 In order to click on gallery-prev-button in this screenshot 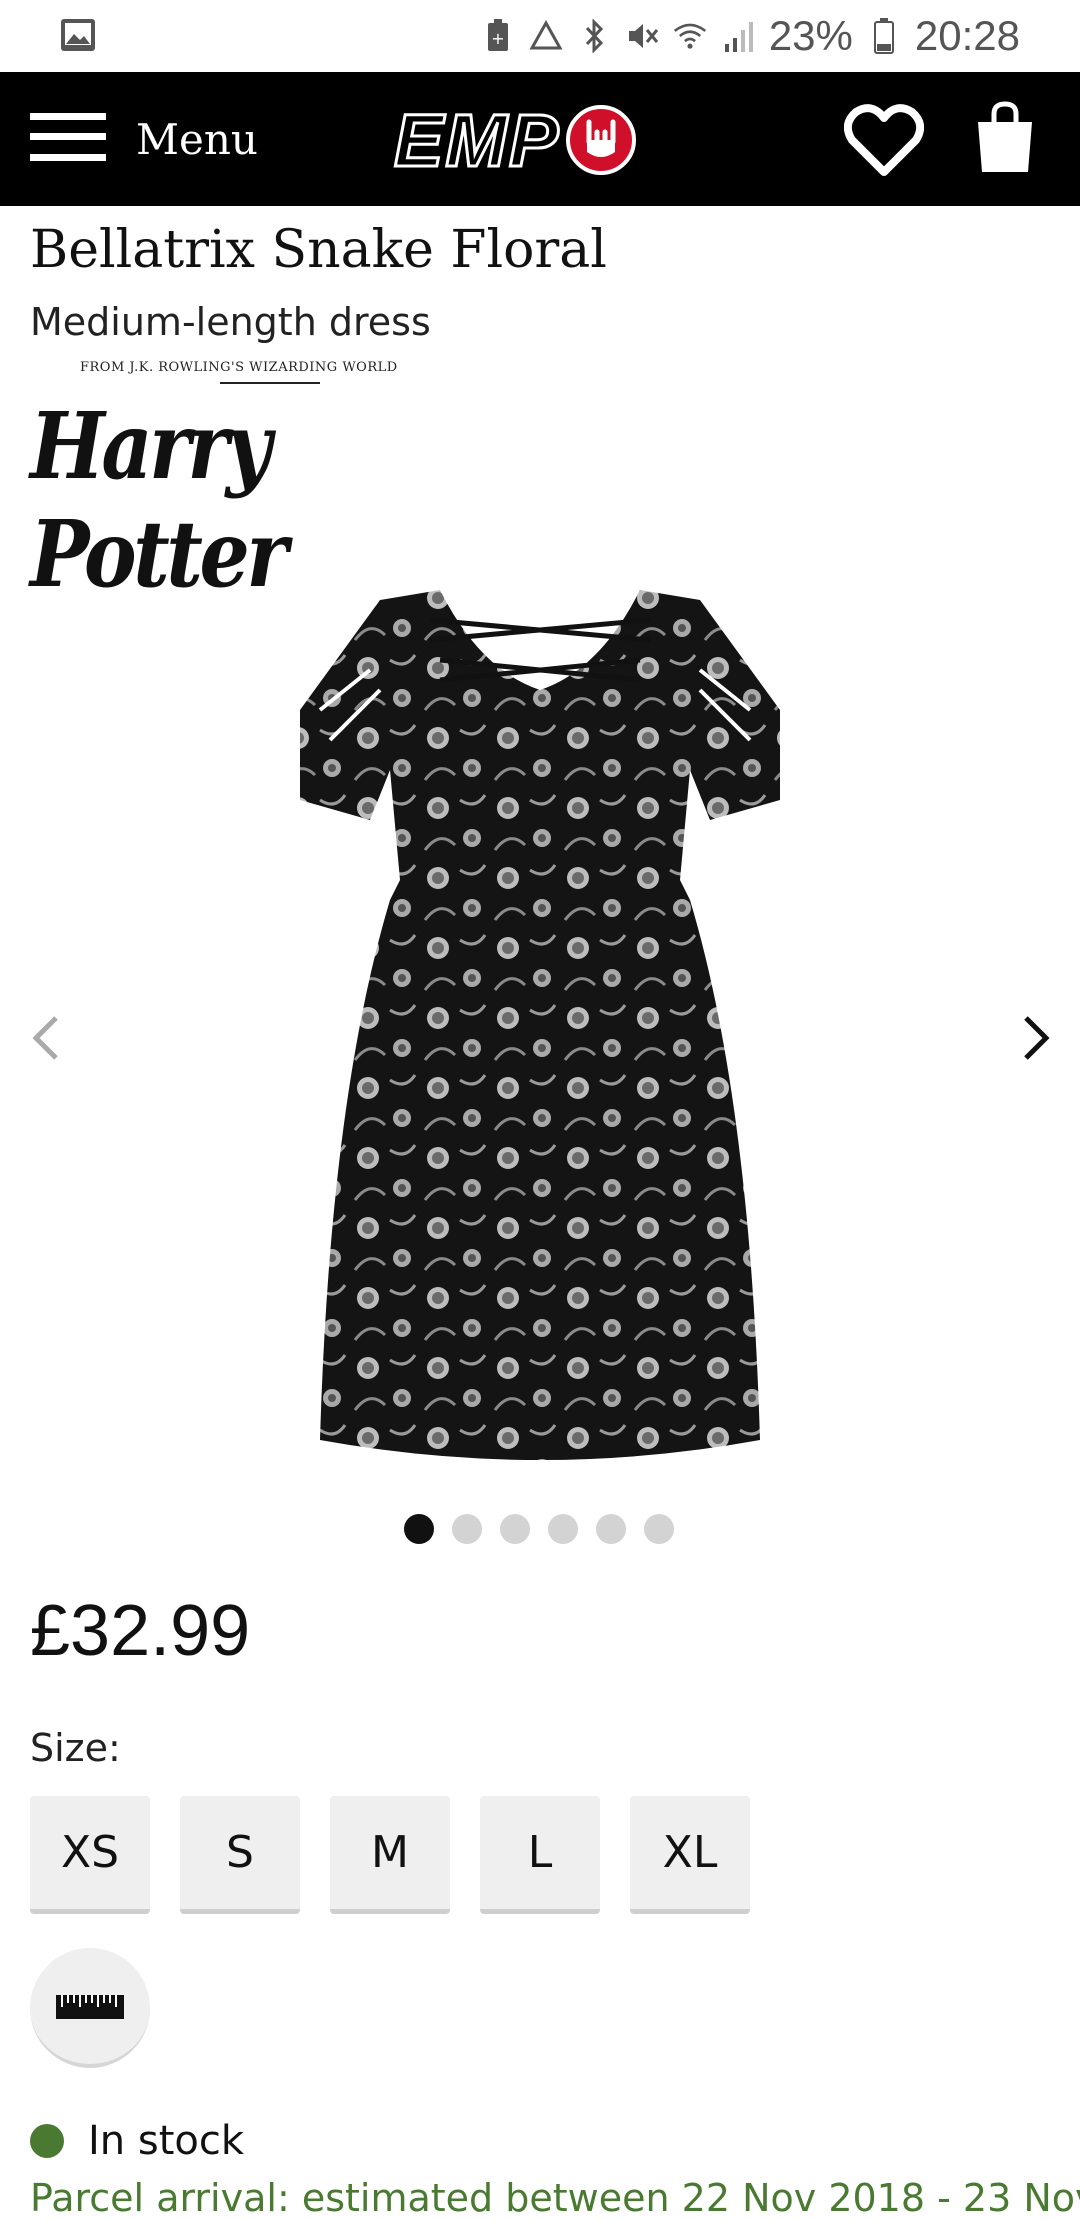, I will do `click(45, 1040)`.